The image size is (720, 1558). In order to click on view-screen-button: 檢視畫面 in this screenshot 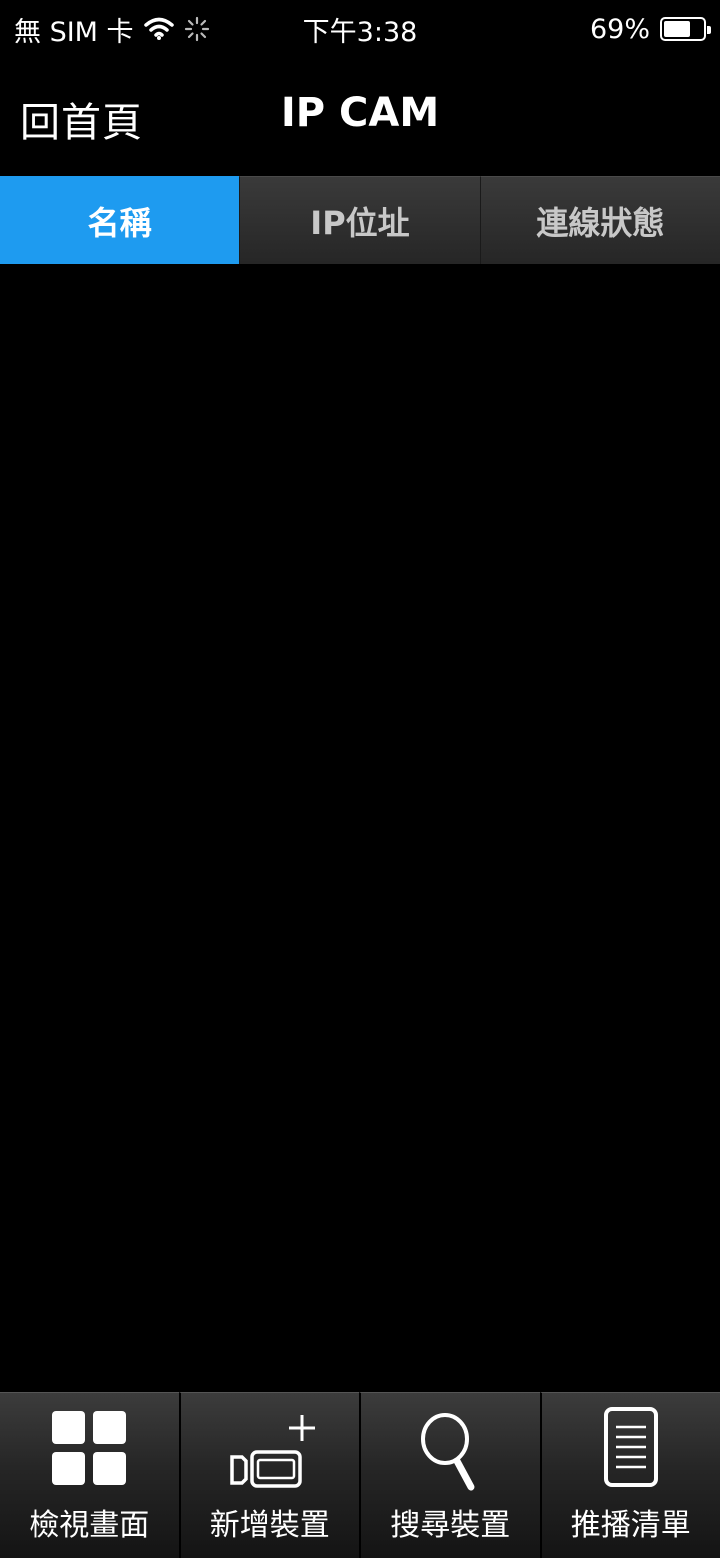, I will do `click(89, 1475)`.